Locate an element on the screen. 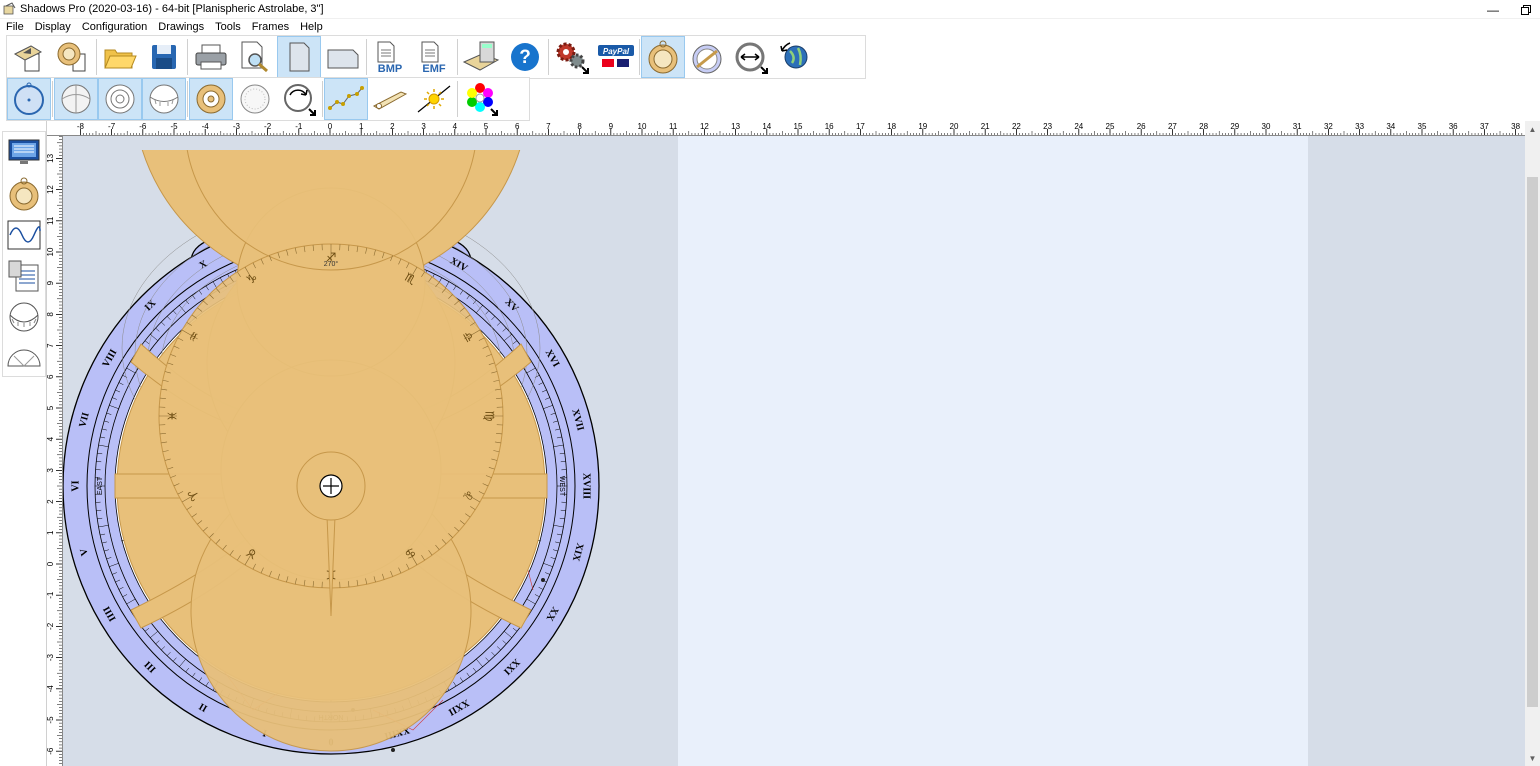 This screenshot has height=766, width=1540. ruler-label: -5 is located at coordinates (174, 126).